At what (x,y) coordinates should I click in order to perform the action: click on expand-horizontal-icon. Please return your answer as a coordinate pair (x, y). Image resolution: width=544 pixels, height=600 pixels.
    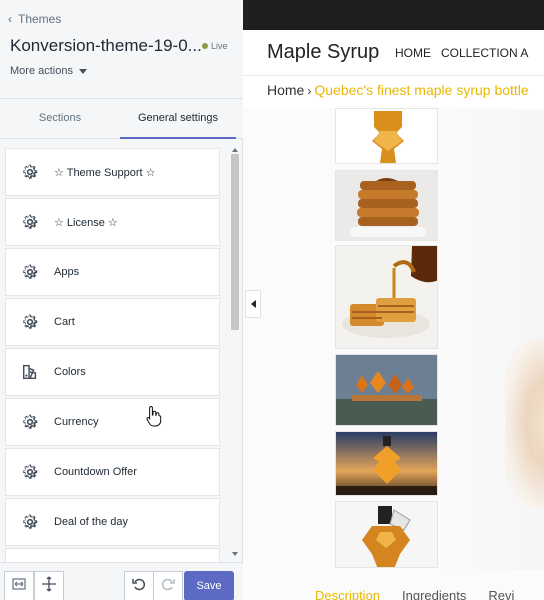
    Looking at the image, I should click on (19, 586).